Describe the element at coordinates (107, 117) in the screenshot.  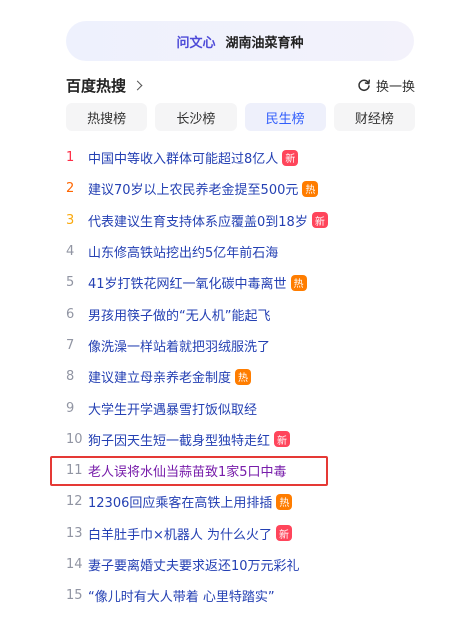
I see `tab-hot-search: 热搜榜` at that location.